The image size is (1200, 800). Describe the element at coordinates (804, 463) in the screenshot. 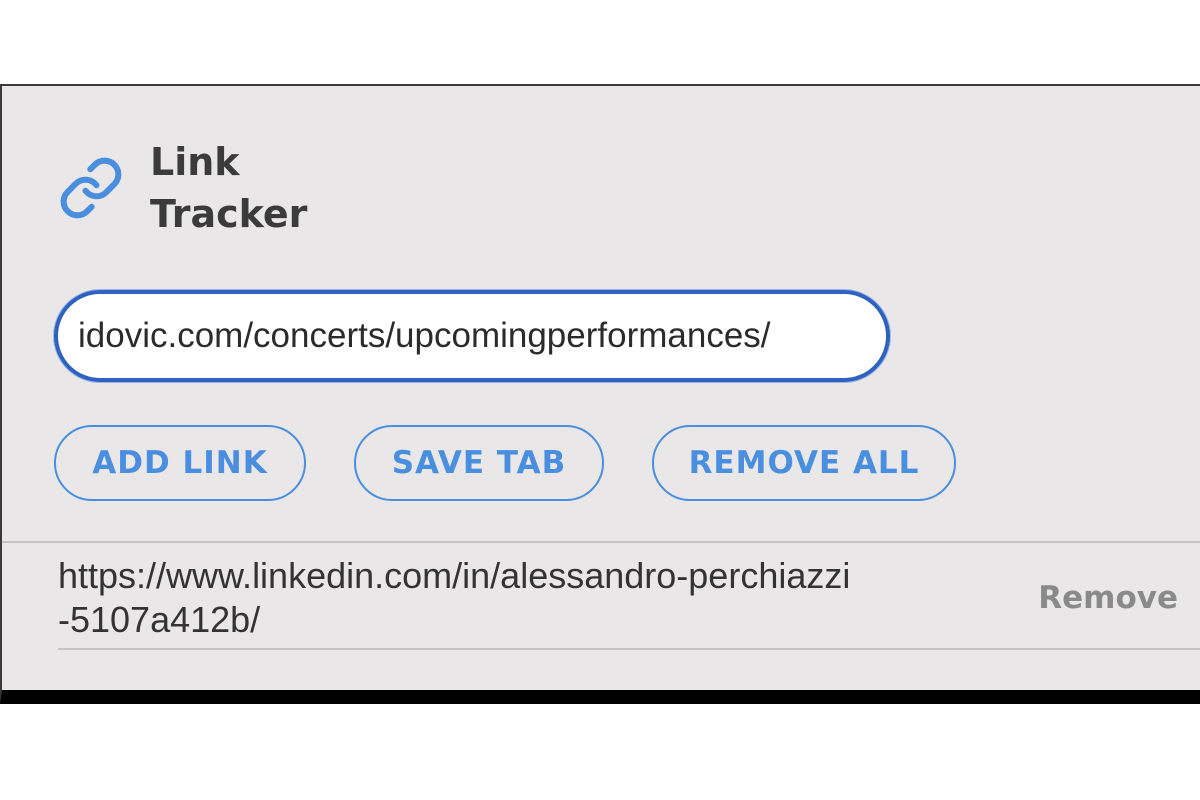

I see `remove-all-button: REMOVE ALL` at that location.